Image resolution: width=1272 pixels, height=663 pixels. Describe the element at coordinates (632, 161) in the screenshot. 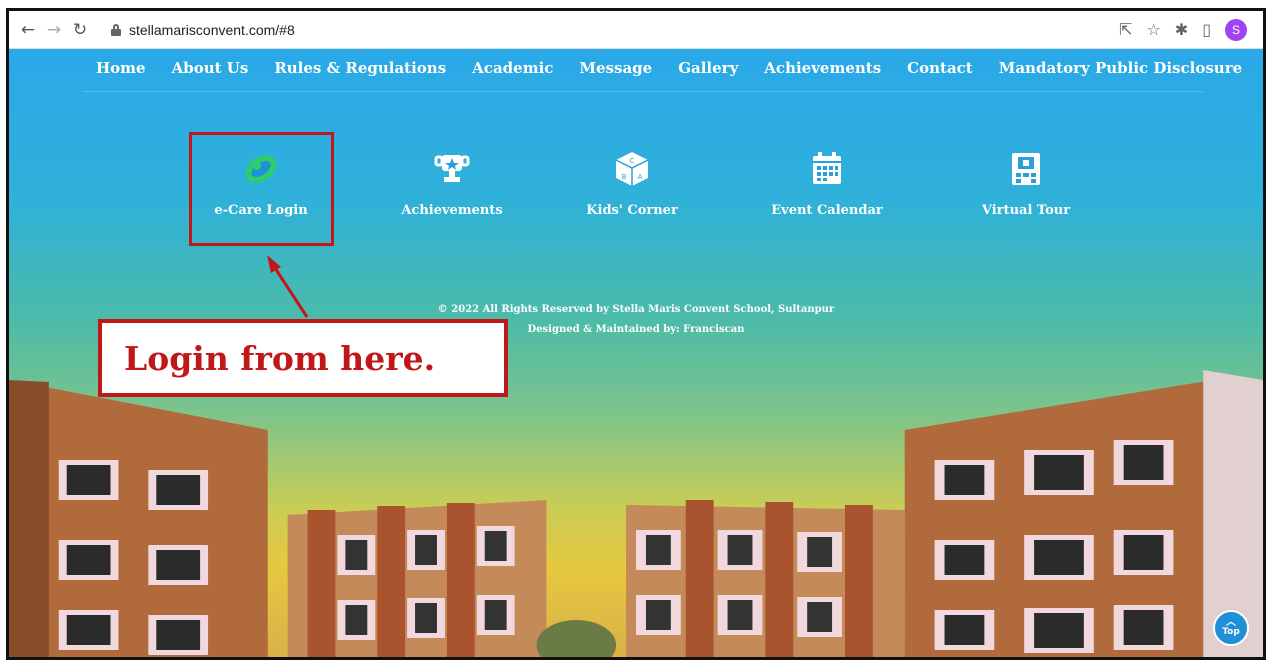

I see `svg-text: C` at that location.